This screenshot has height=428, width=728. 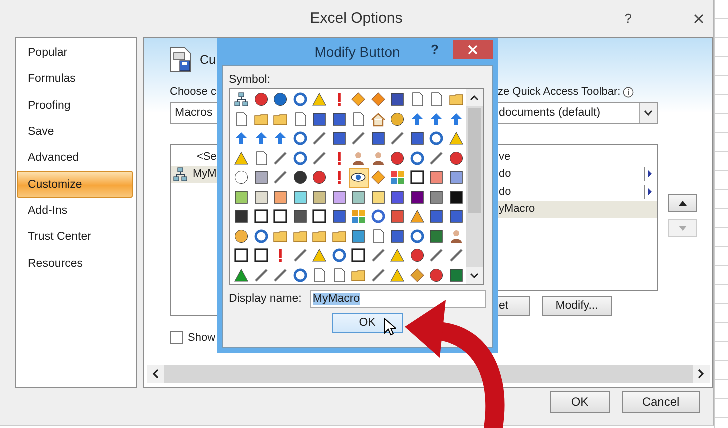 I want to click on scroll-left-icon, so click(x=155, y=374).